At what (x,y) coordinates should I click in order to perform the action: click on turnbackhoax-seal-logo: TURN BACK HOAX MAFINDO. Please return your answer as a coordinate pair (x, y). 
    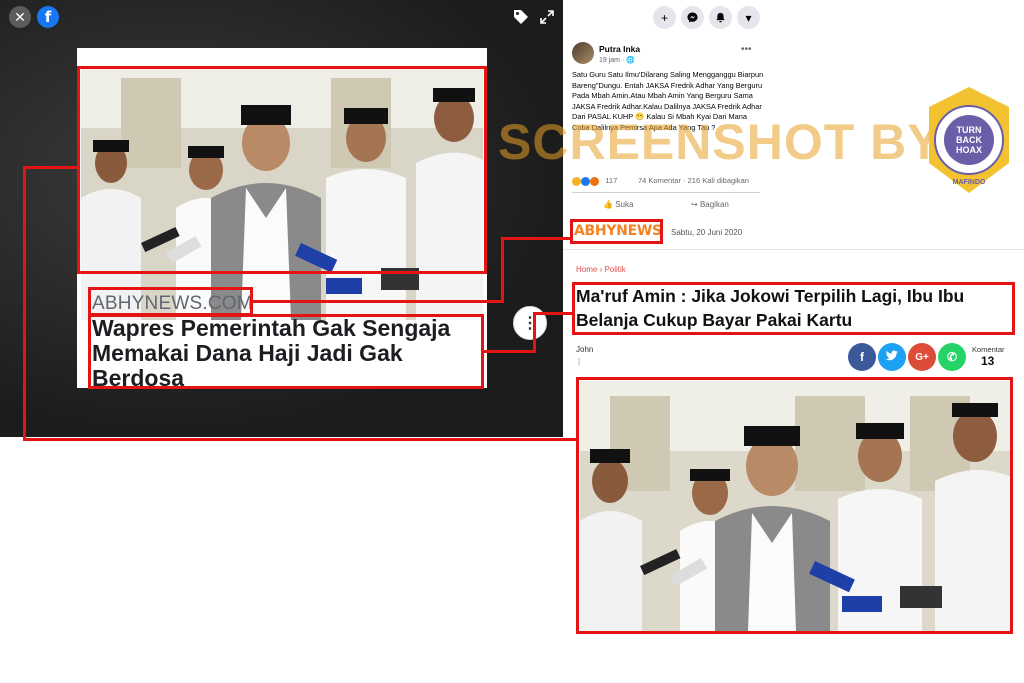
    Looking at the image, I should click on (969, 140).